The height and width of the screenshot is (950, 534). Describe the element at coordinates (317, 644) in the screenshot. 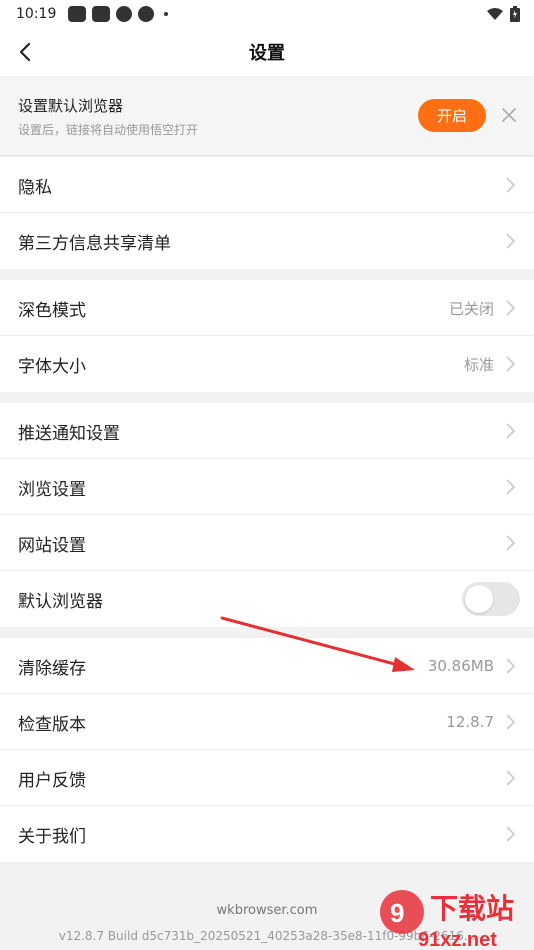

I see `annotation-arrow` at that location.